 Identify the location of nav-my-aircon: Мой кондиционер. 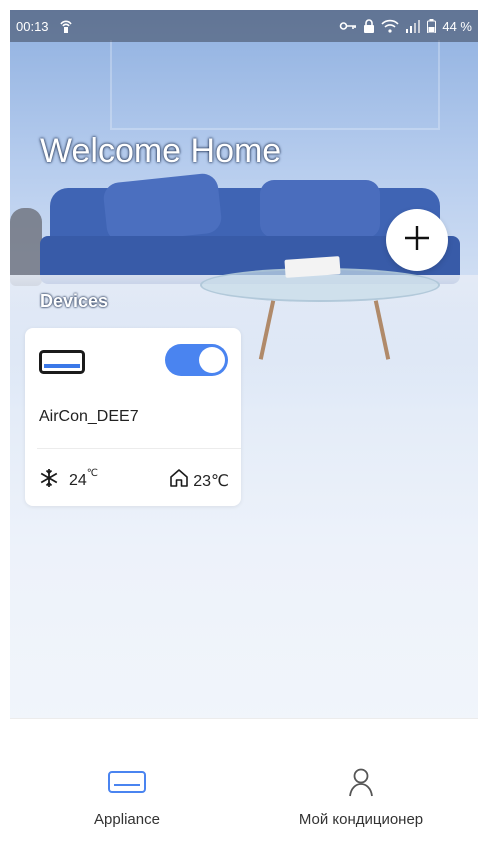
(361, 781).